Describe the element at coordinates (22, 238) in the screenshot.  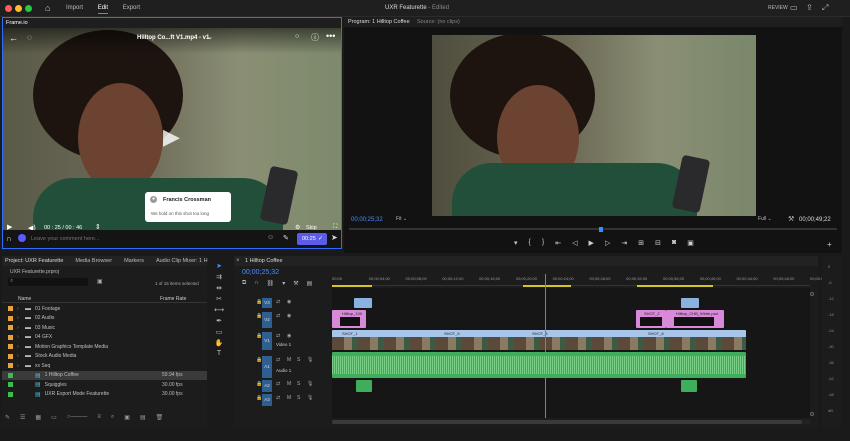
I see `user-avatar` at that location.